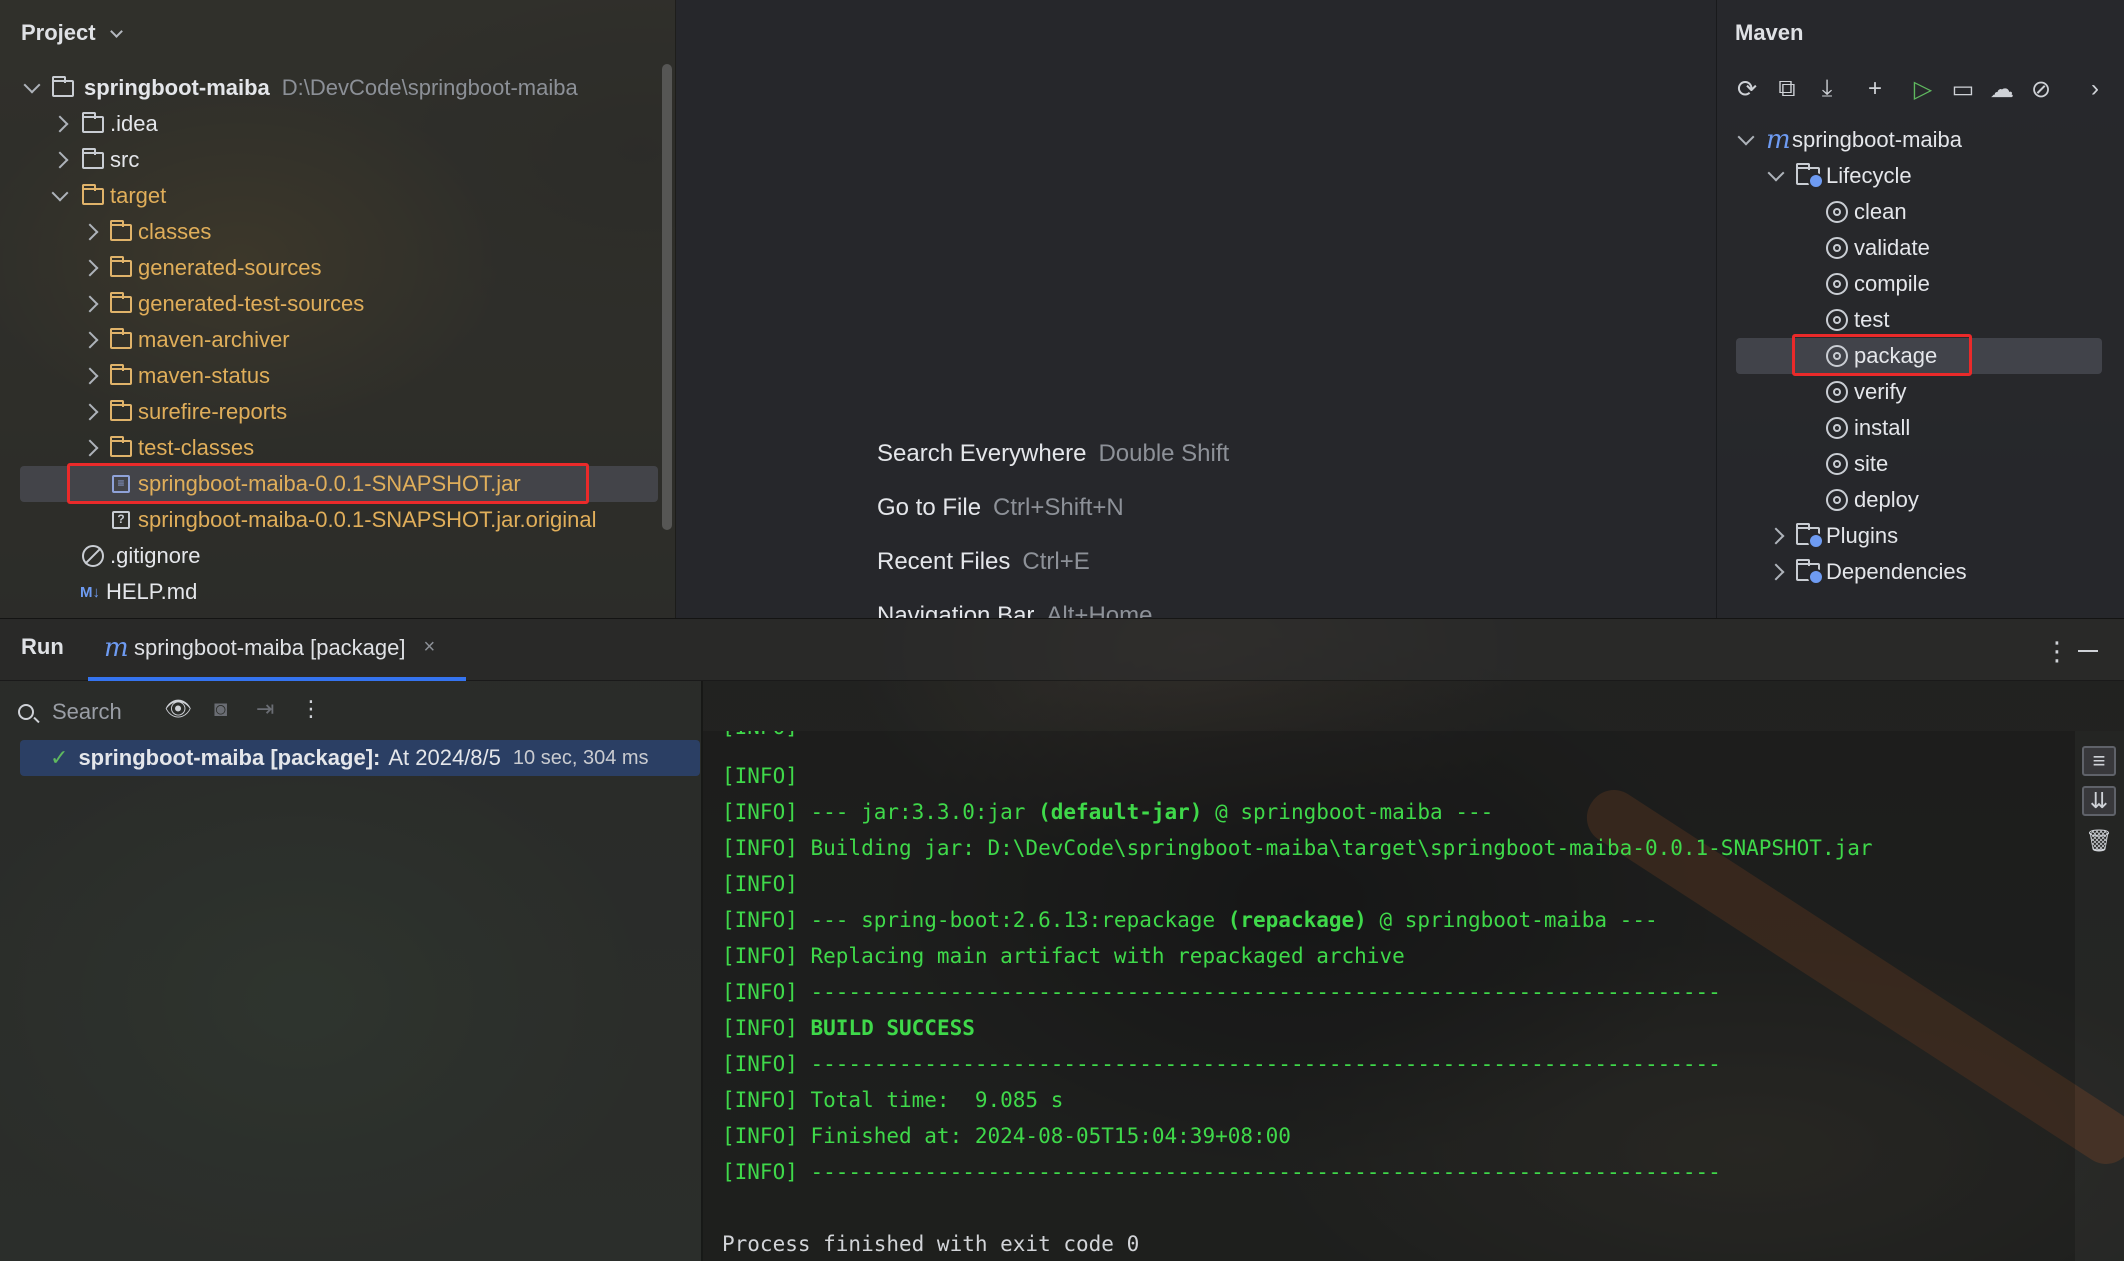  What do you see at coordinates (2099, 801) in the screenshot?
I see `scroll-to-end-icon: ⇊` at bounding box center [2099, 801].